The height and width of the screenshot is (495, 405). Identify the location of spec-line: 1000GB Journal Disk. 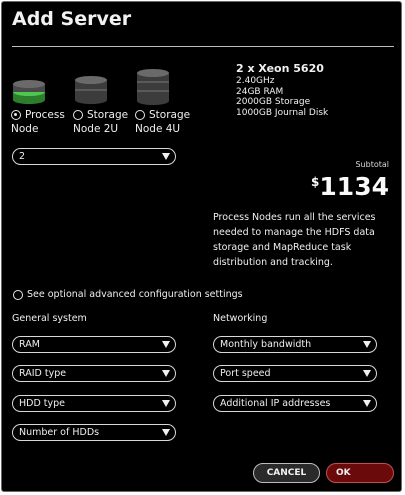
(282, 113).